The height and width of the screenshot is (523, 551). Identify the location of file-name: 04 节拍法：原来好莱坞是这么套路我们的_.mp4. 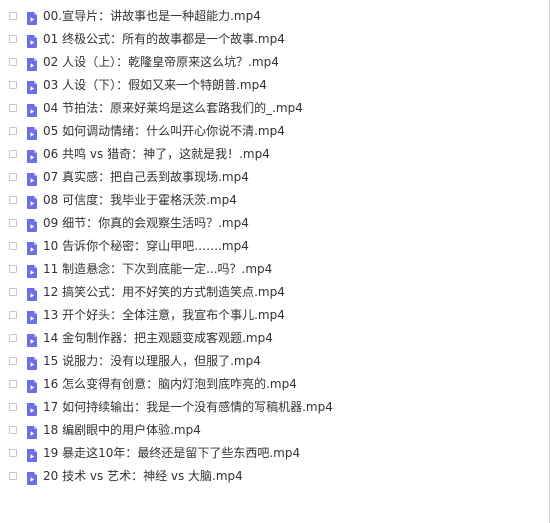
(173, 108).